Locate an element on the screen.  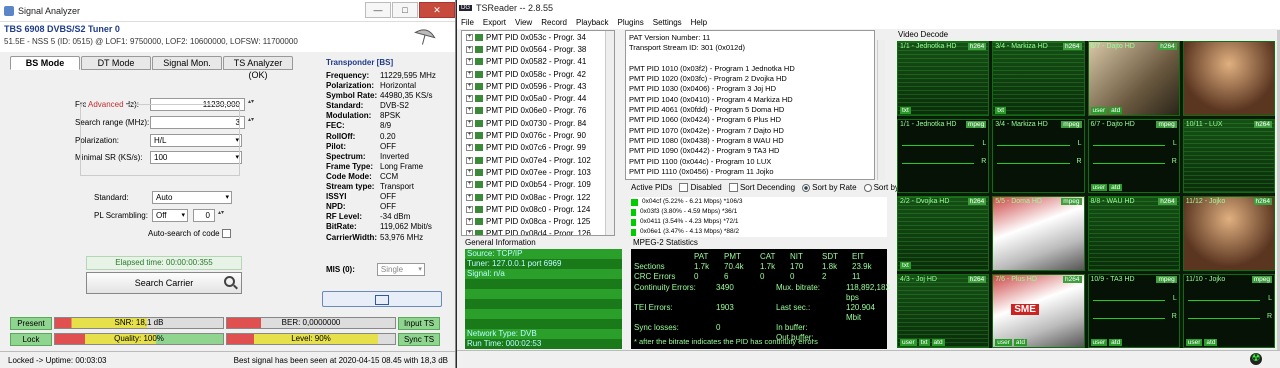
video-thumbnail: 7/6 - Plus HD h264 SME user atd is located at coordinates (1038, 310).